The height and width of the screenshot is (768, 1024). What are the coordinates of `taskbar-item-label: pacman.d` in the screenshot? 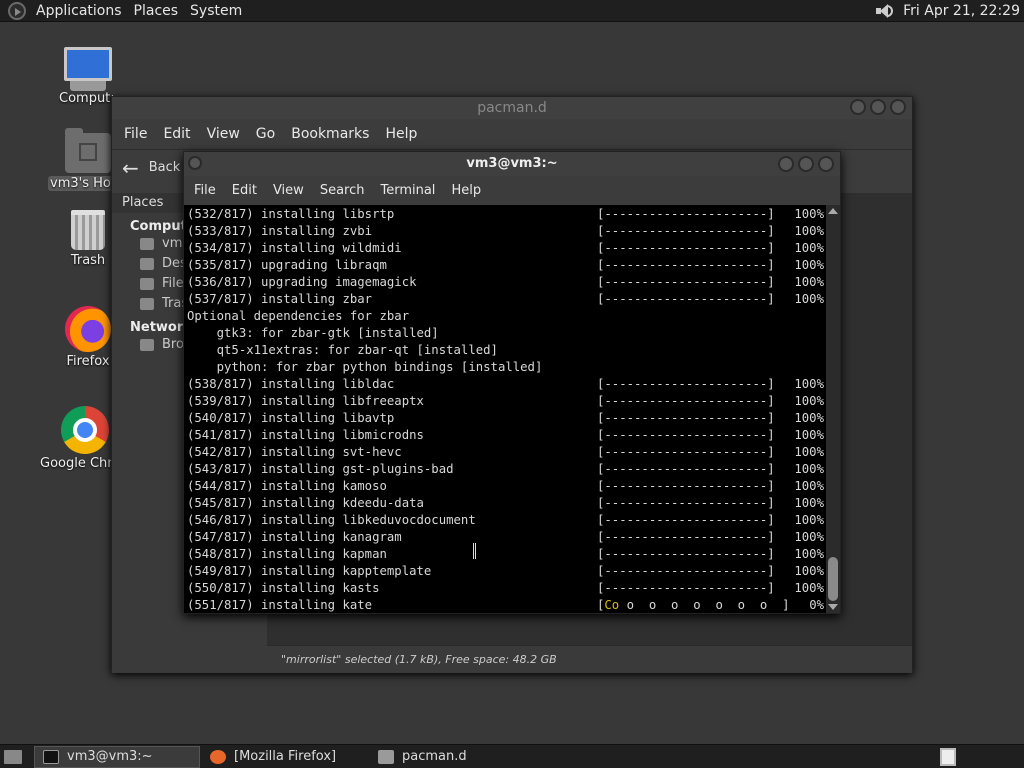 It's located at (434, 756).